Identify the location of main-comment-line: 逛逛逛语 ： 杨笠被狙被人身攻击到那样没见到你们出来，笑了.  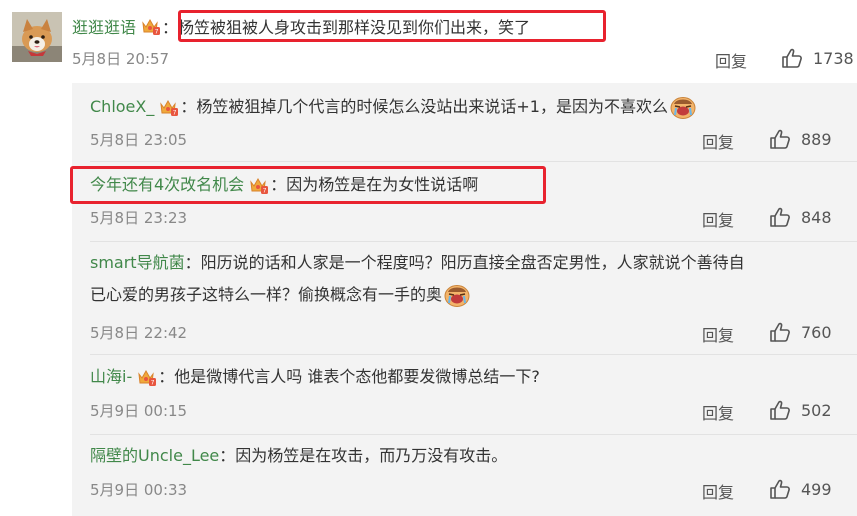
(301, 26).